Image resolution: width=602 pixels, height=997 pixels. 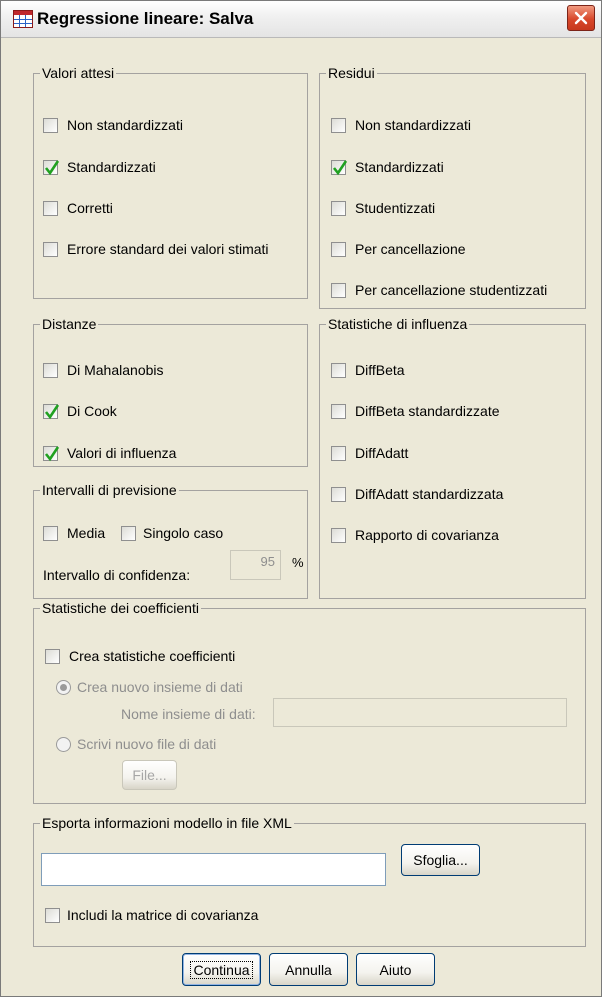 I want to click on title-bar: Regressione lineare: Salva, so click(x=301, y=19).